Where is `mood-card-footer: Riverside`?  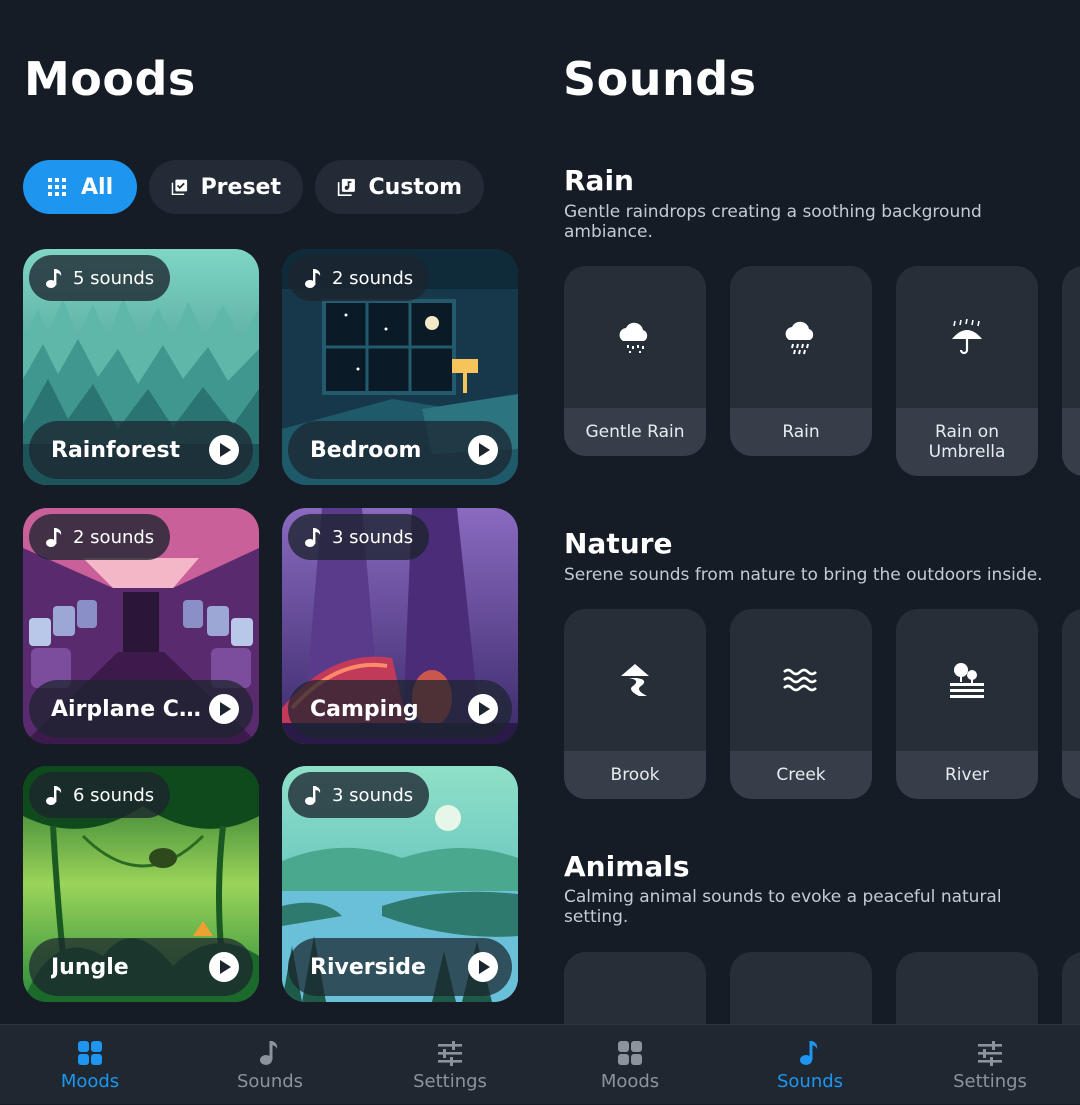
mood-card-footer: Riverside is located at coordinates (400, 967).